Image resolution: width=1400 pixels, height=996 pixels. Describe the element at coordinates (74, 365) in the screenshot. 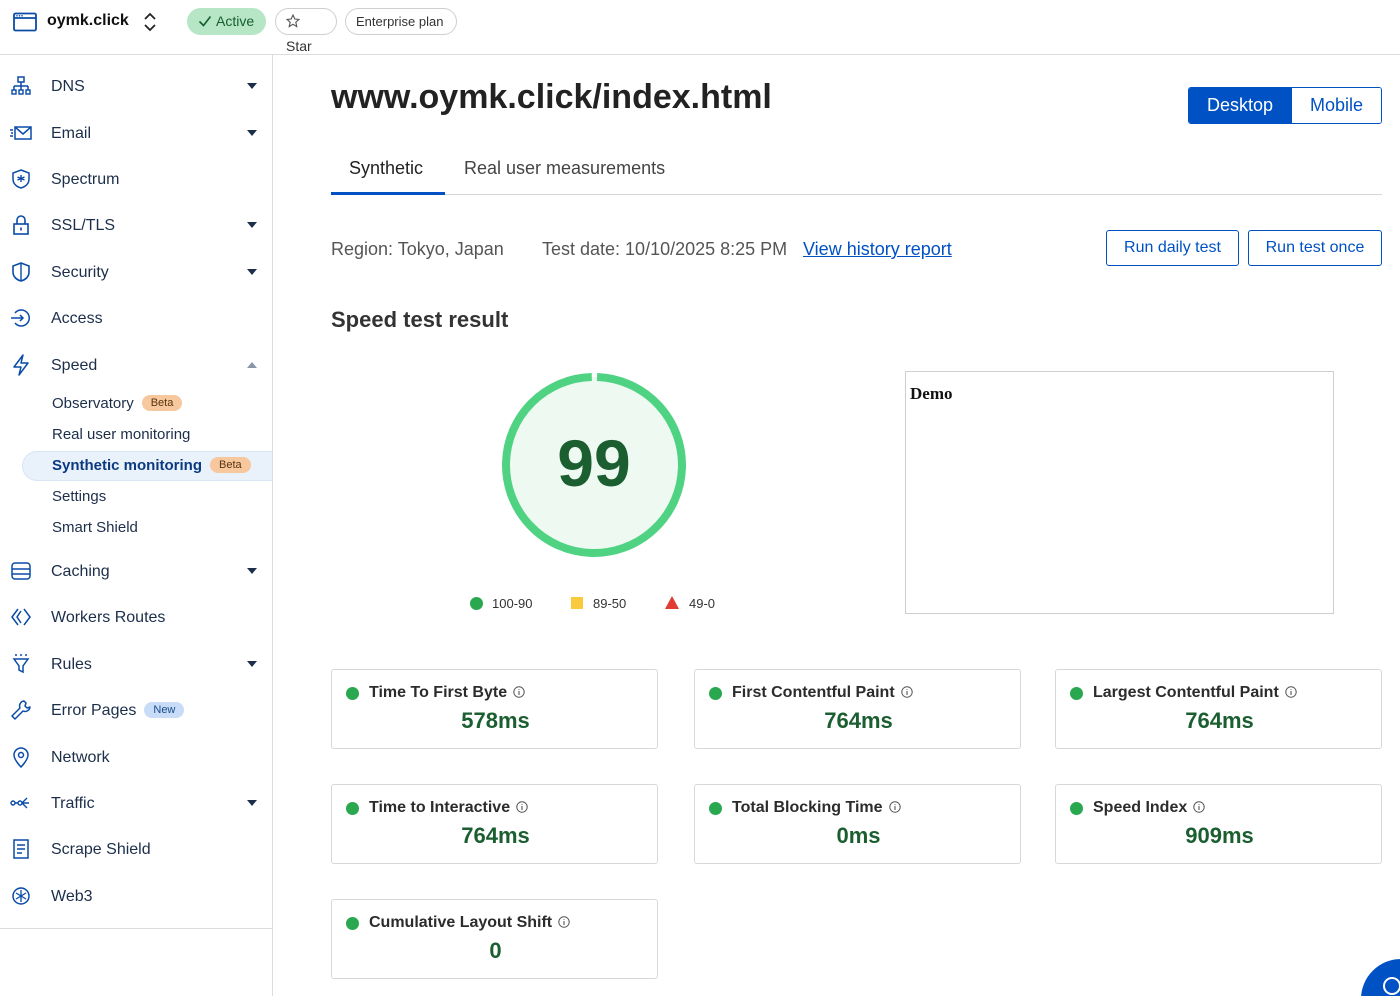

I see `sidebar-item-label: Speed` at that location.